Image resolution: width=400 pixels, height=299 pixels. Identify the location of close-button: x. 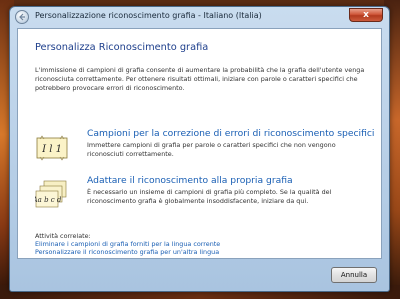
(366, 15).